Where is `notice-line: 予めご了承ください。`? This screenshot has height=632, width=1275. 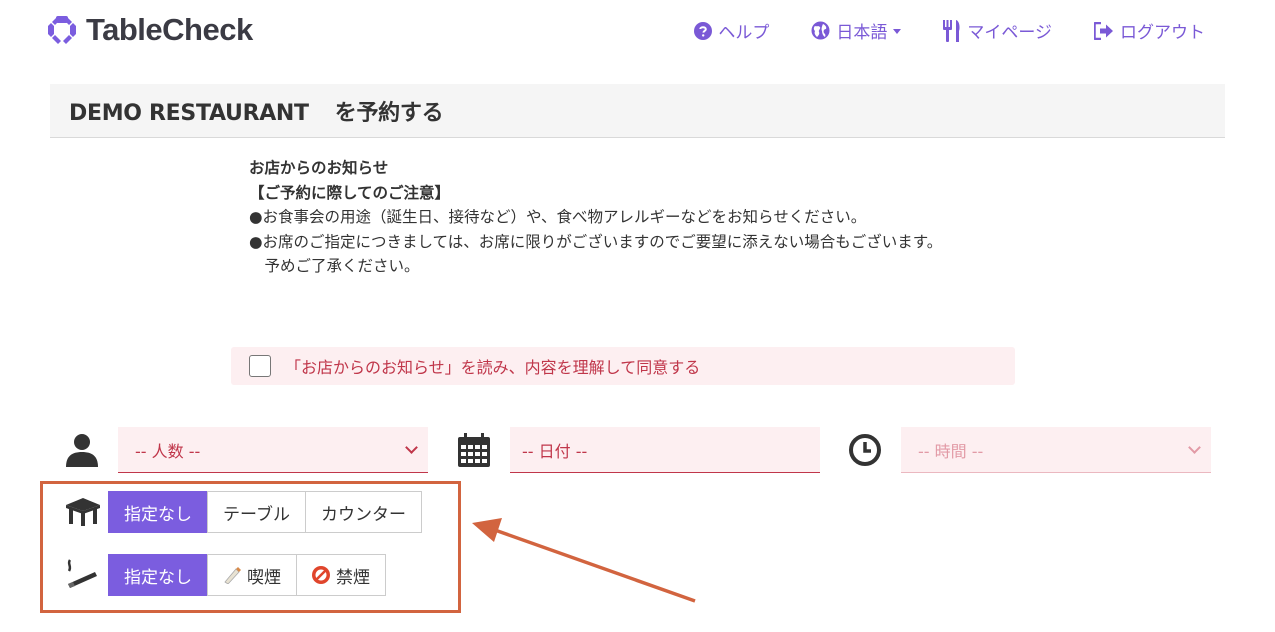
notice-line: 予めご了承ください。 is located at coordinates (334, 266).